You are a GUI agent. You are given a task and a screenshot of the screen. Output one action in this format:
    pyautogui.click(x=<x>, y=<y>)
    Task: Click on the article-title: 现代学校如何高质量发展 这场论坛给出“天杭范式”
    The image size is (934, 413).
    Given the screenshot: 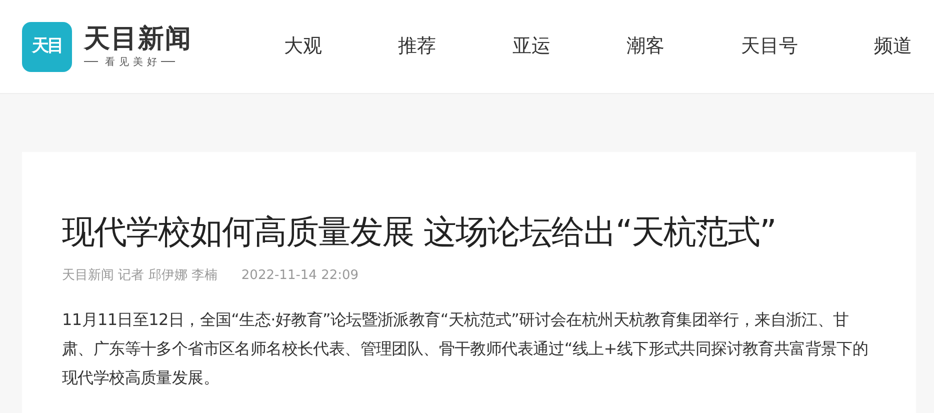 What is the action you would take?
    pyautogui.click(x=419, y=232)
    